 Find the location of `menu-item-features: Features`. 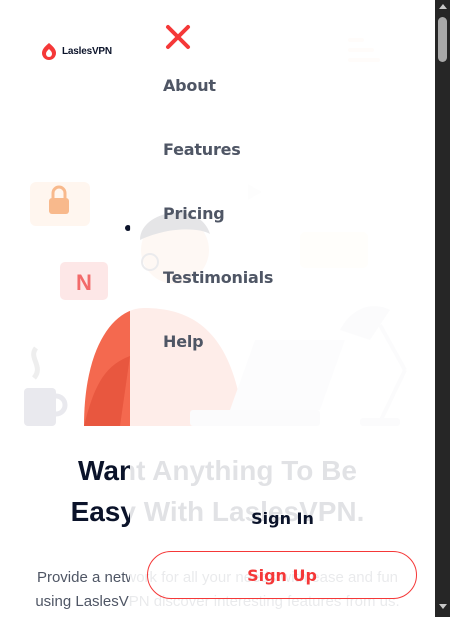

menu-item-features: Features is located at coordinates (202, 149).